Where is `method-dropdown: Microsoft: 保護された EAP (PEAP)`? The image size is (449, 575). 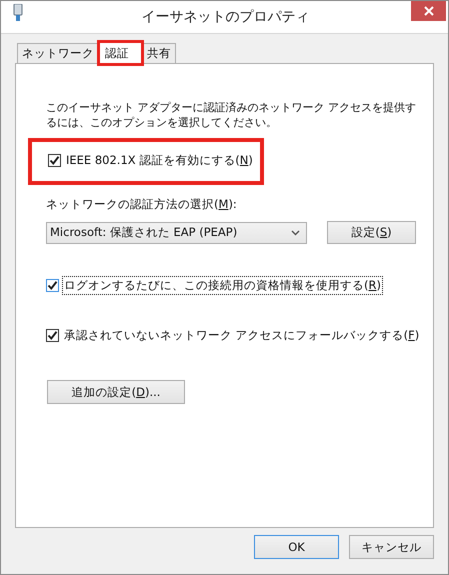 method-dropdown: Microsoft: 保護された EAP (PEAP) is located at coordinates (176, 233).